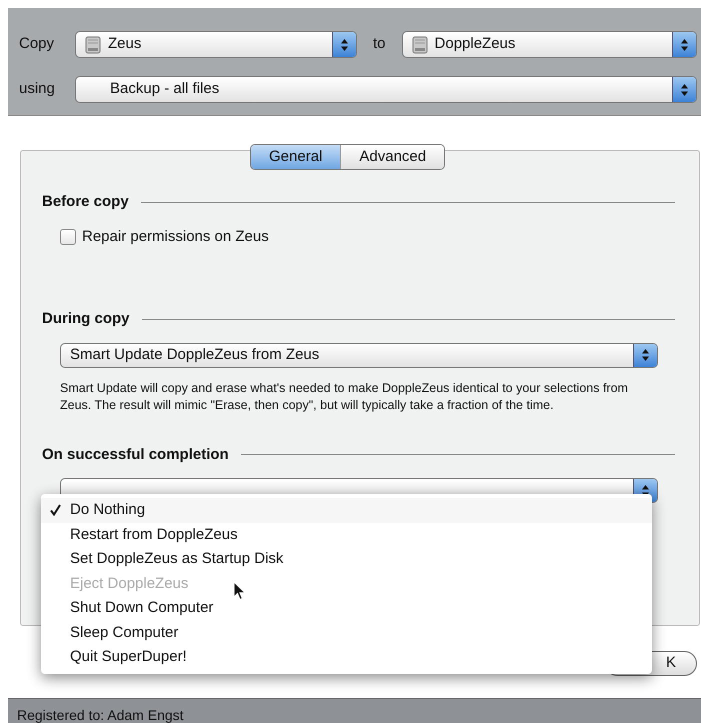 Image resolution: width=701 pixels, height=723 pixels. I want to click on menu-item: Restart from DoppleZeus, so click(346, 534).